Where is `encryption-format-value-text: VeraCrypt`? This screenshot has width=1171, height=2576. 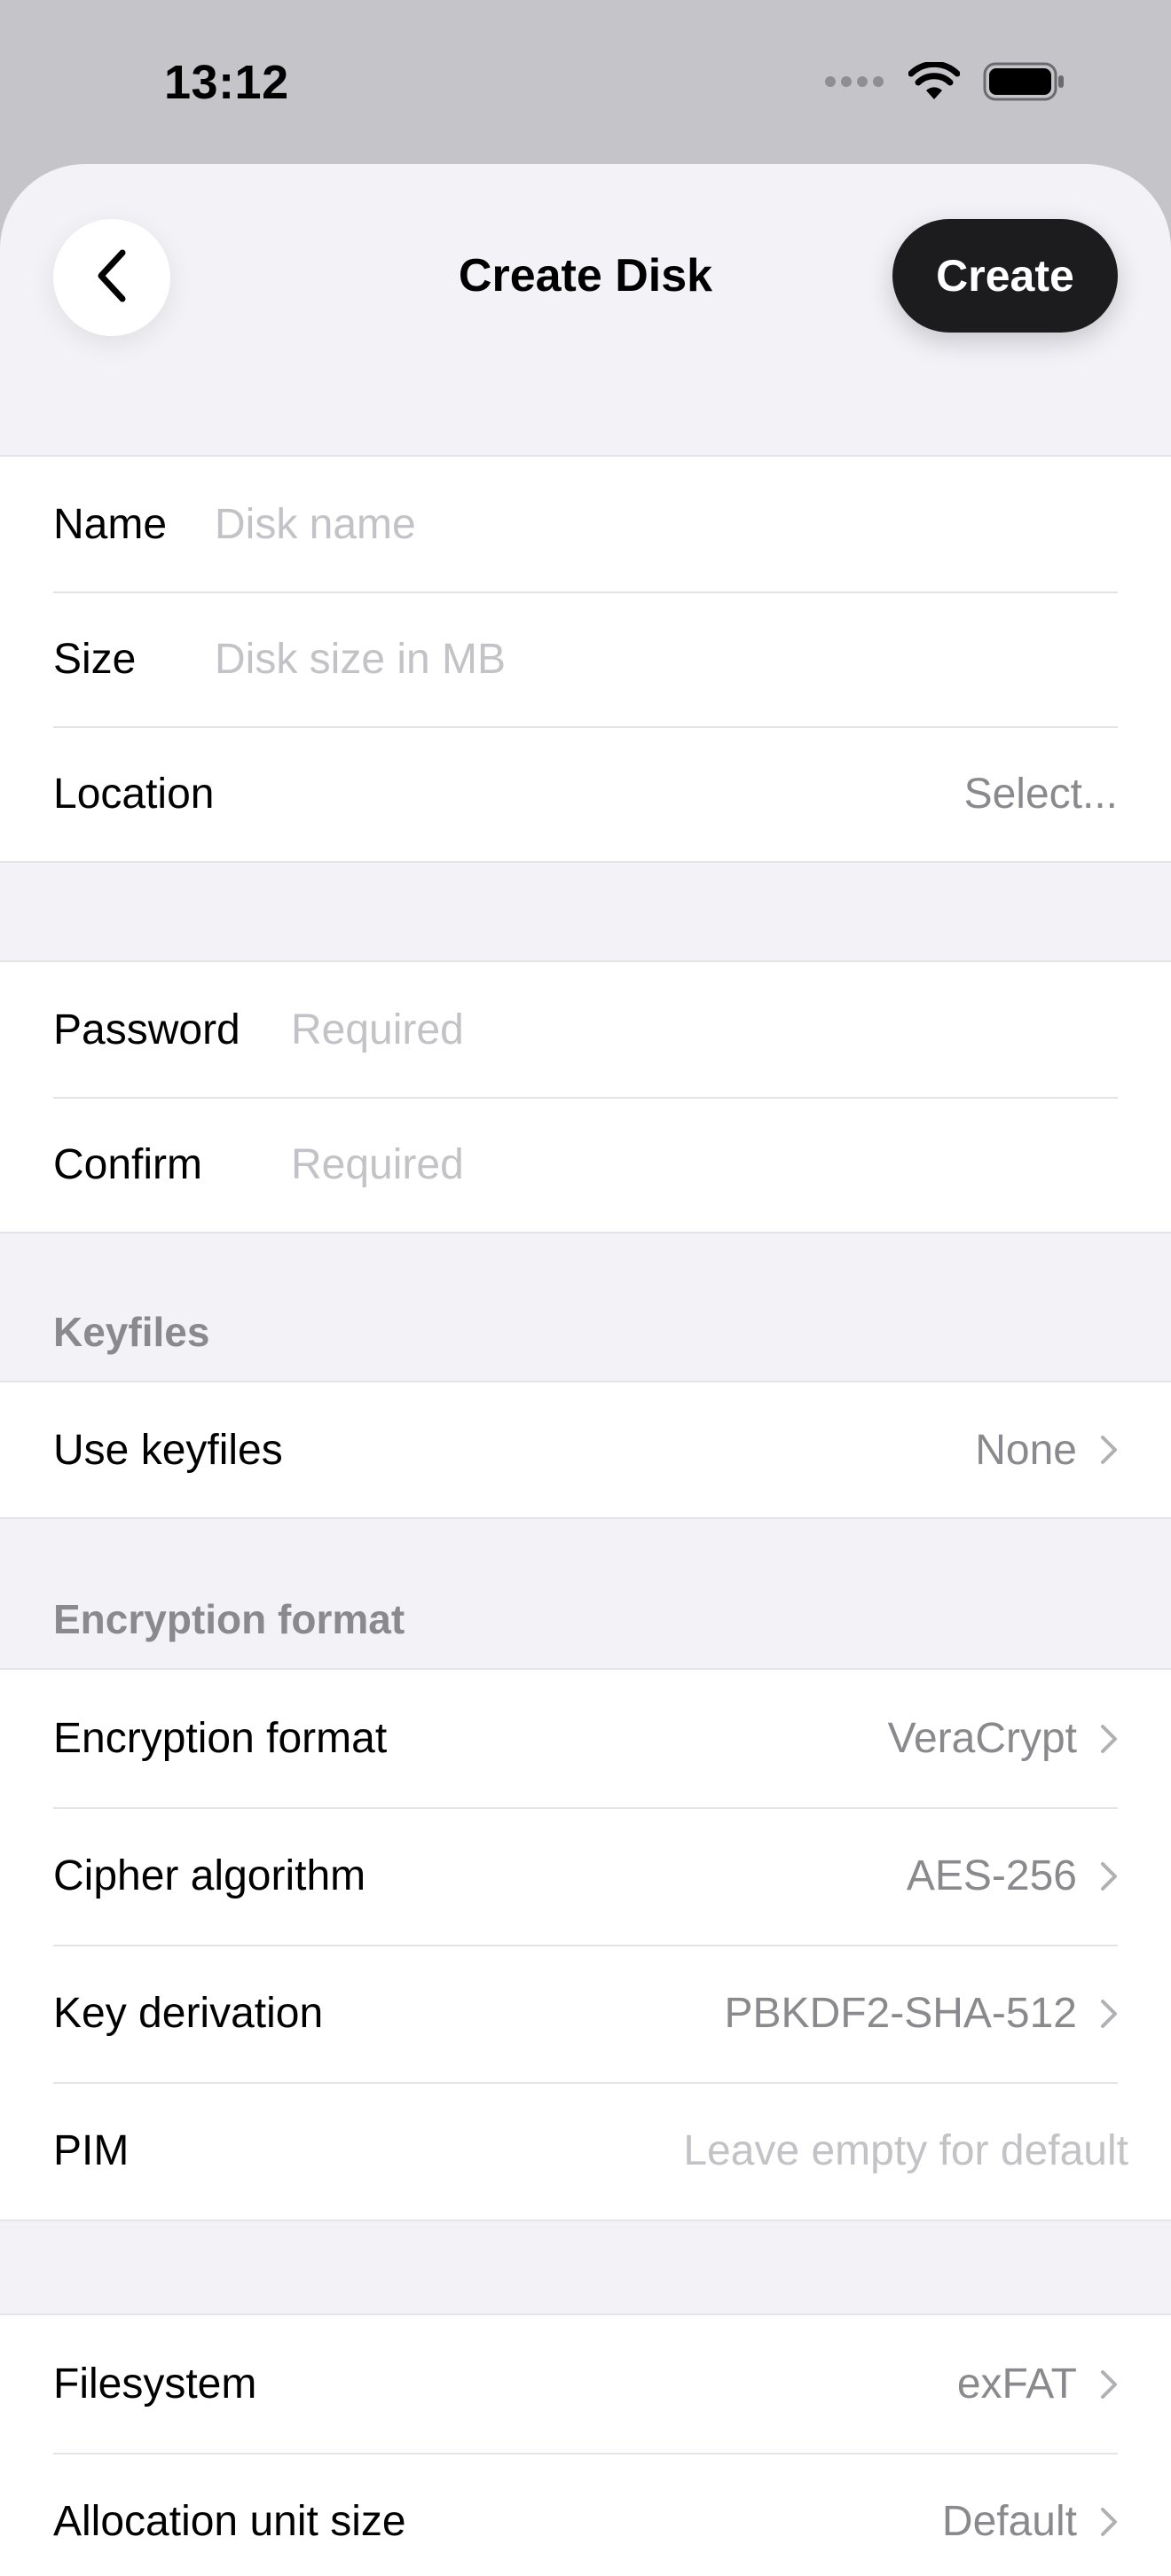
encryption-format-value-text: VeraCrypt is located at coordinates (982, 1738).